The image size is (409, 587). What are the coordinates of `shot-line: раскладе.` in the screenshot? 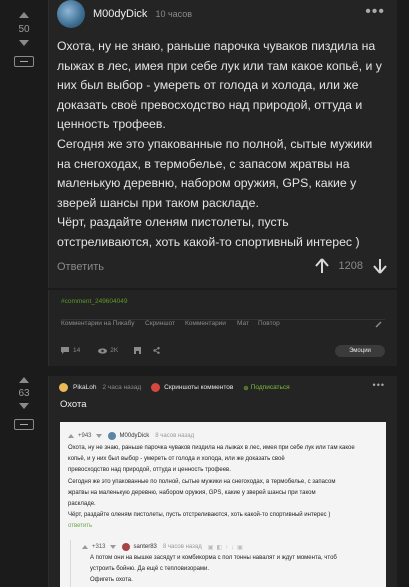 It's located at (82, 504).